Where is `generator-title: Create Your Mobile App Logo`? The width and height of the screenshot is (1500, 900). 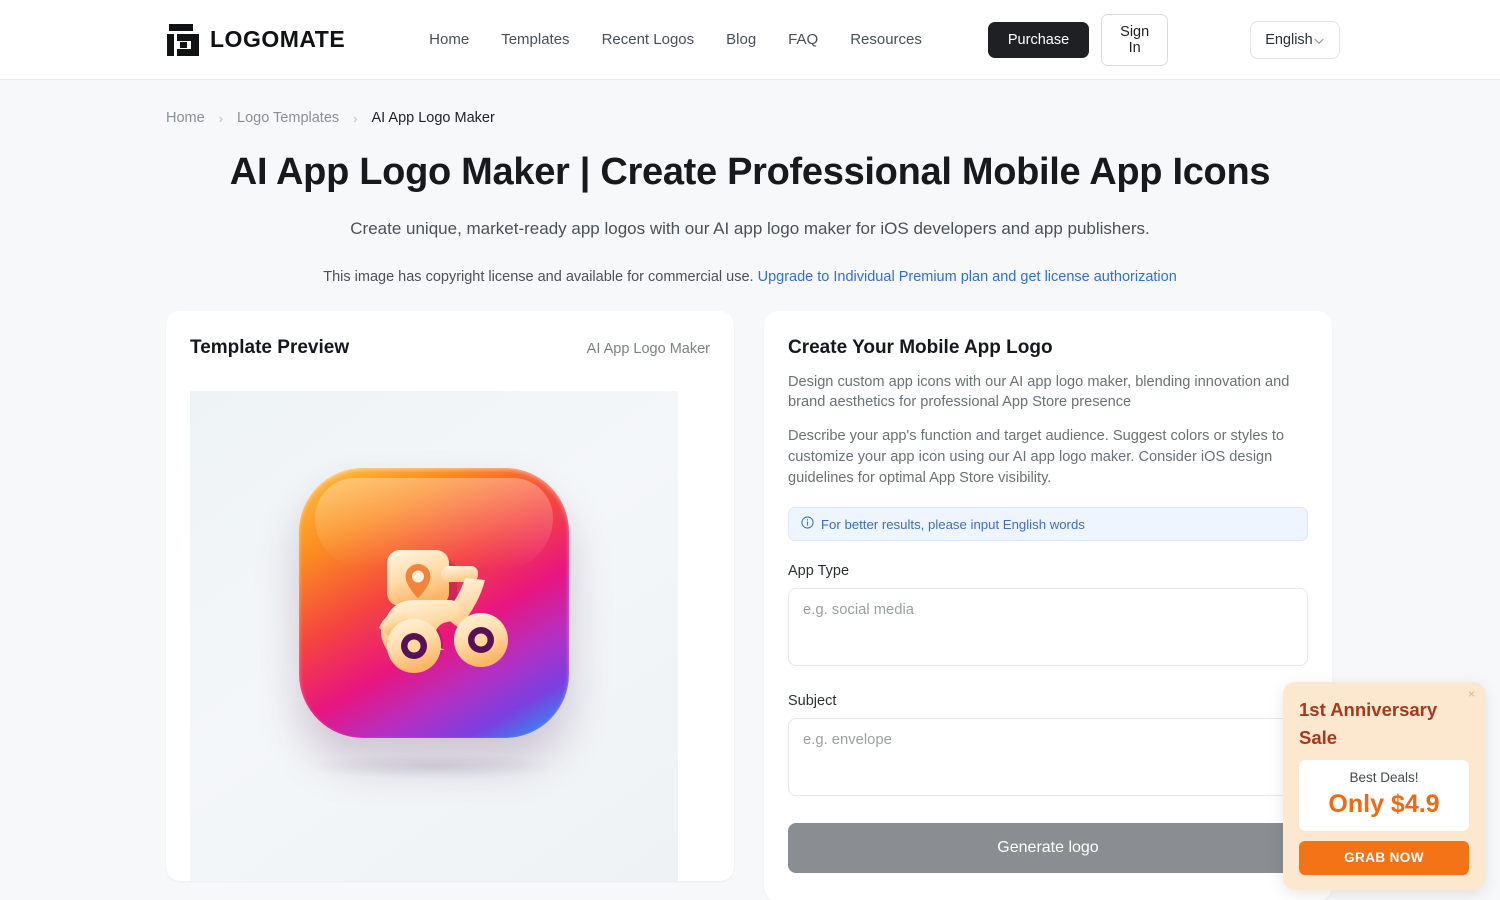 generator-title: Create Your Mobile App Logo is located at coordinates (920, 347).